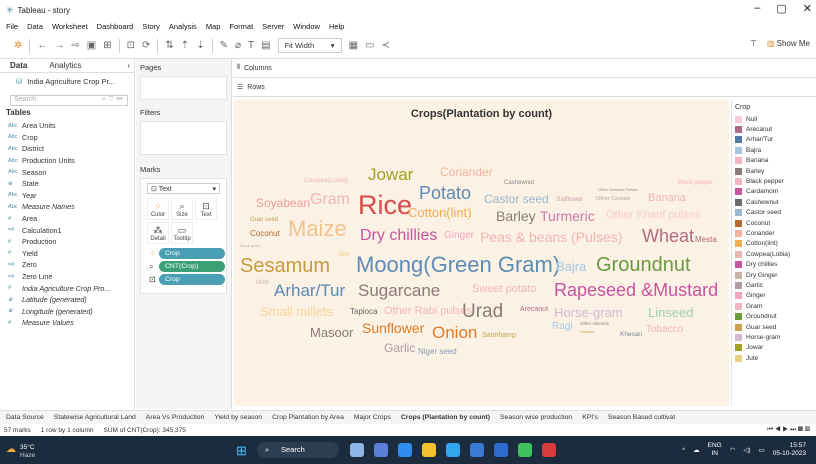  Describe the element at coordinates (65, 65) in the screenshot. I see `tab-analytics: Analytics` at that location.